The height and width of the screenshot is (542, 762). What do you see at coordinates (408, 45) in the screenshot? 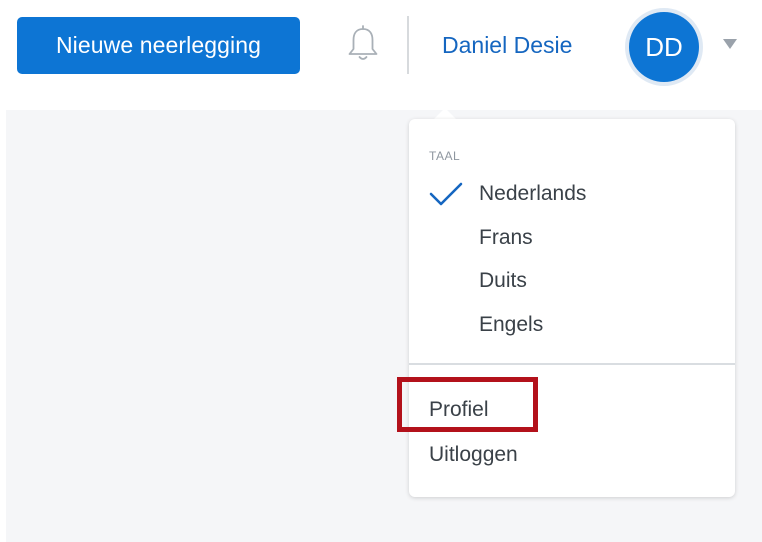
I see `header-divider` at bounding box center [408, 45].